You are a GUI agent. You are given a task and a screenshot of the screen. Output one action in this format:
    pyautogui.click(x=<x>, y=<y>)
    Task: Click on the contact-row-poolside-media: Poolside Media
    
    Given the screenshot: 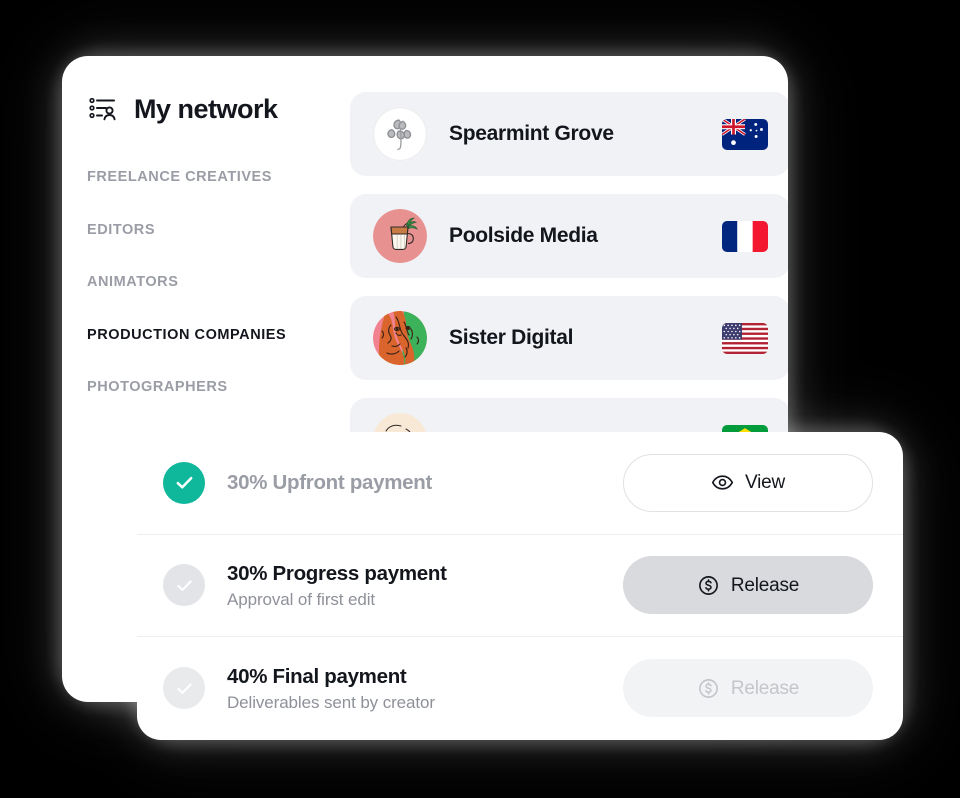 What is the action you would take?
    pyautogui.click(x=569, y=236)
    